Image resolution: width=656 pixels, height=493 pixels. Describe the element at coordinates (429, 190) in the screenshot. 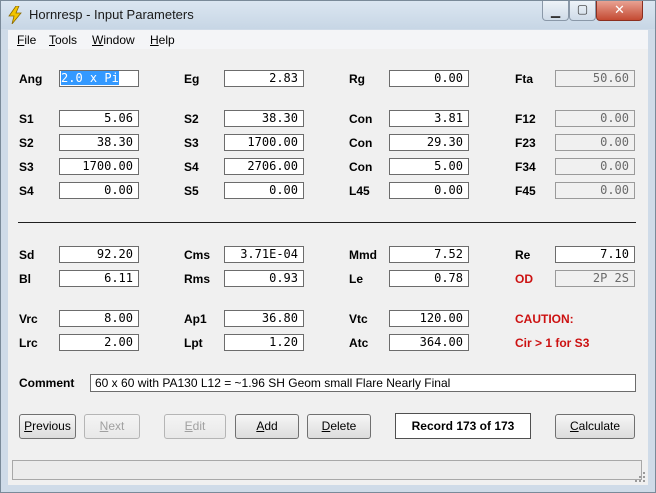

I see `l45-field: 0.00` at that location.